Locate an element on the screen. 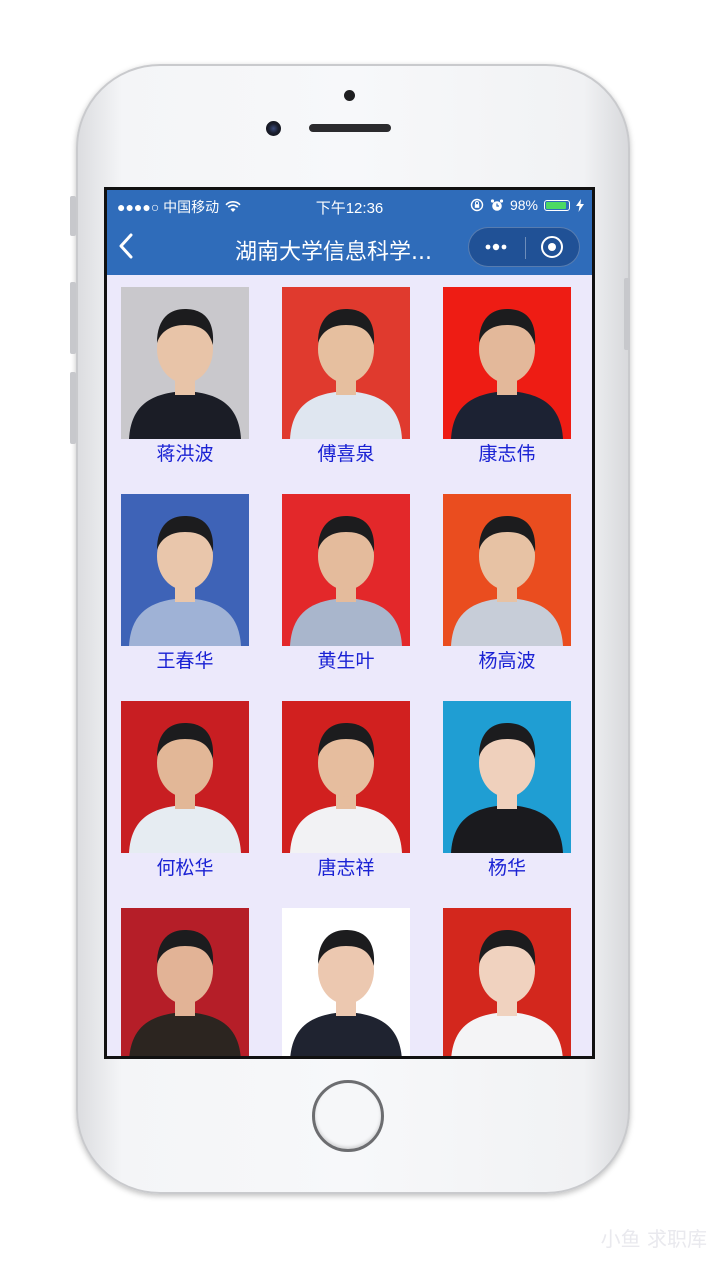 The width and height of the screenshot is (713, 1266). battery-icon is located at coordinates (557, 205).